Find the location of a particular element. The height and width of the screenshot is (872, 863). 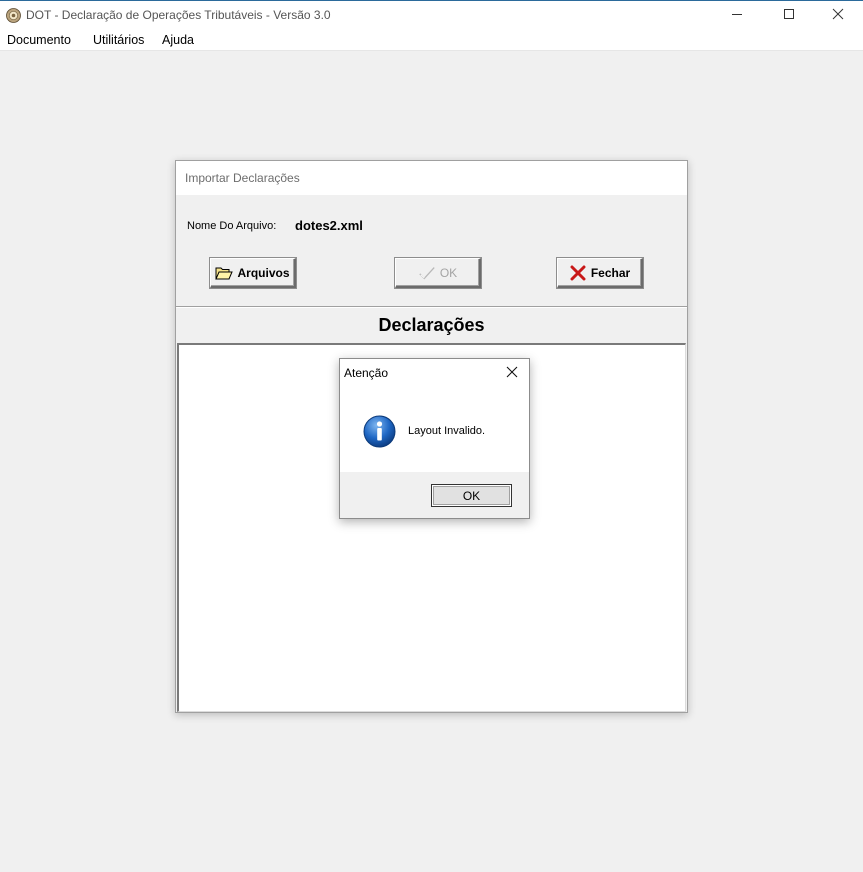

declaracoes-header: Declarações is located at coordinates (431, 324).